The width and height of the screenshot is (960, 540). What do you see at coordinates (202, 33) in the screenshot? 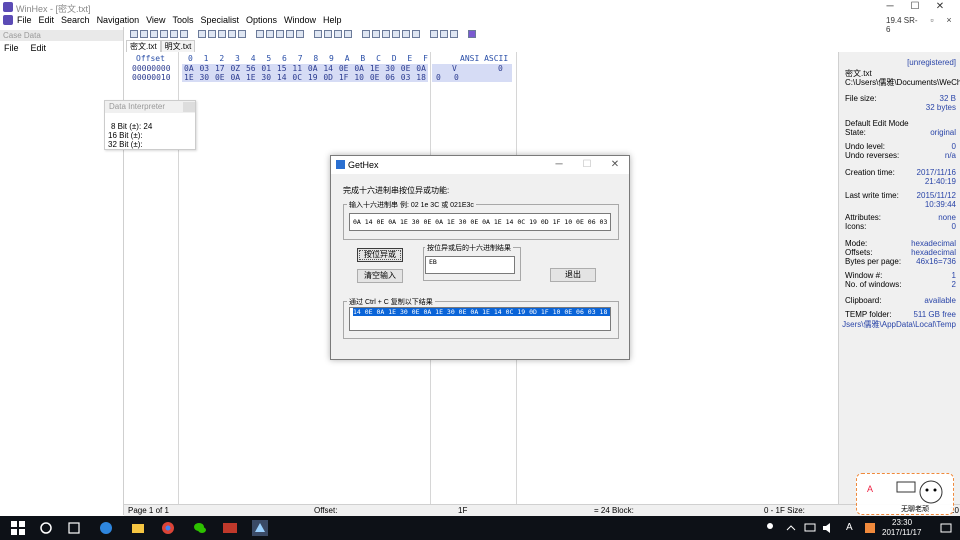
I see `cut-icon` at bounding box center [202, 33].